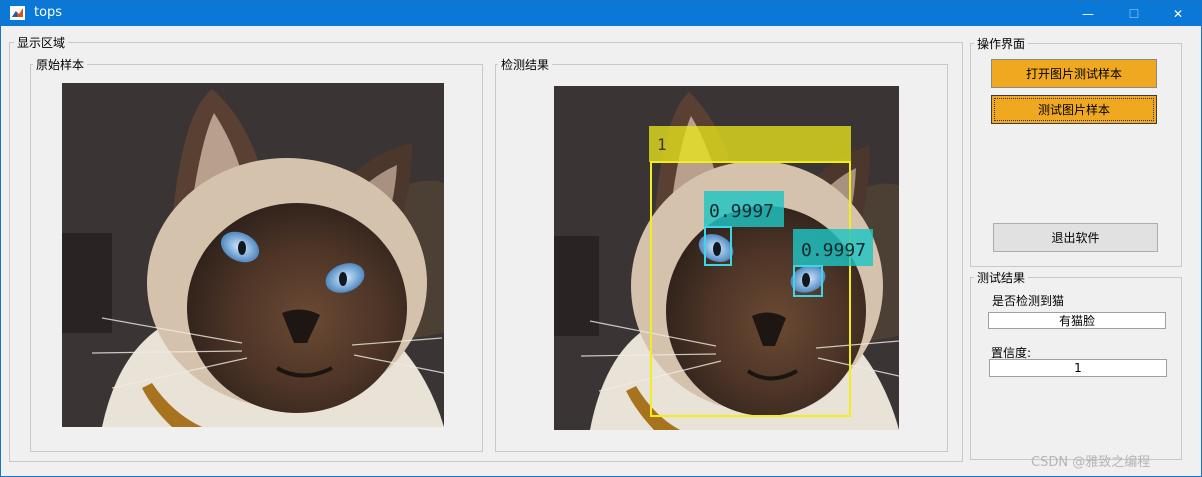  I want to click on confidence-value-field: 1, so click(1078, 368).